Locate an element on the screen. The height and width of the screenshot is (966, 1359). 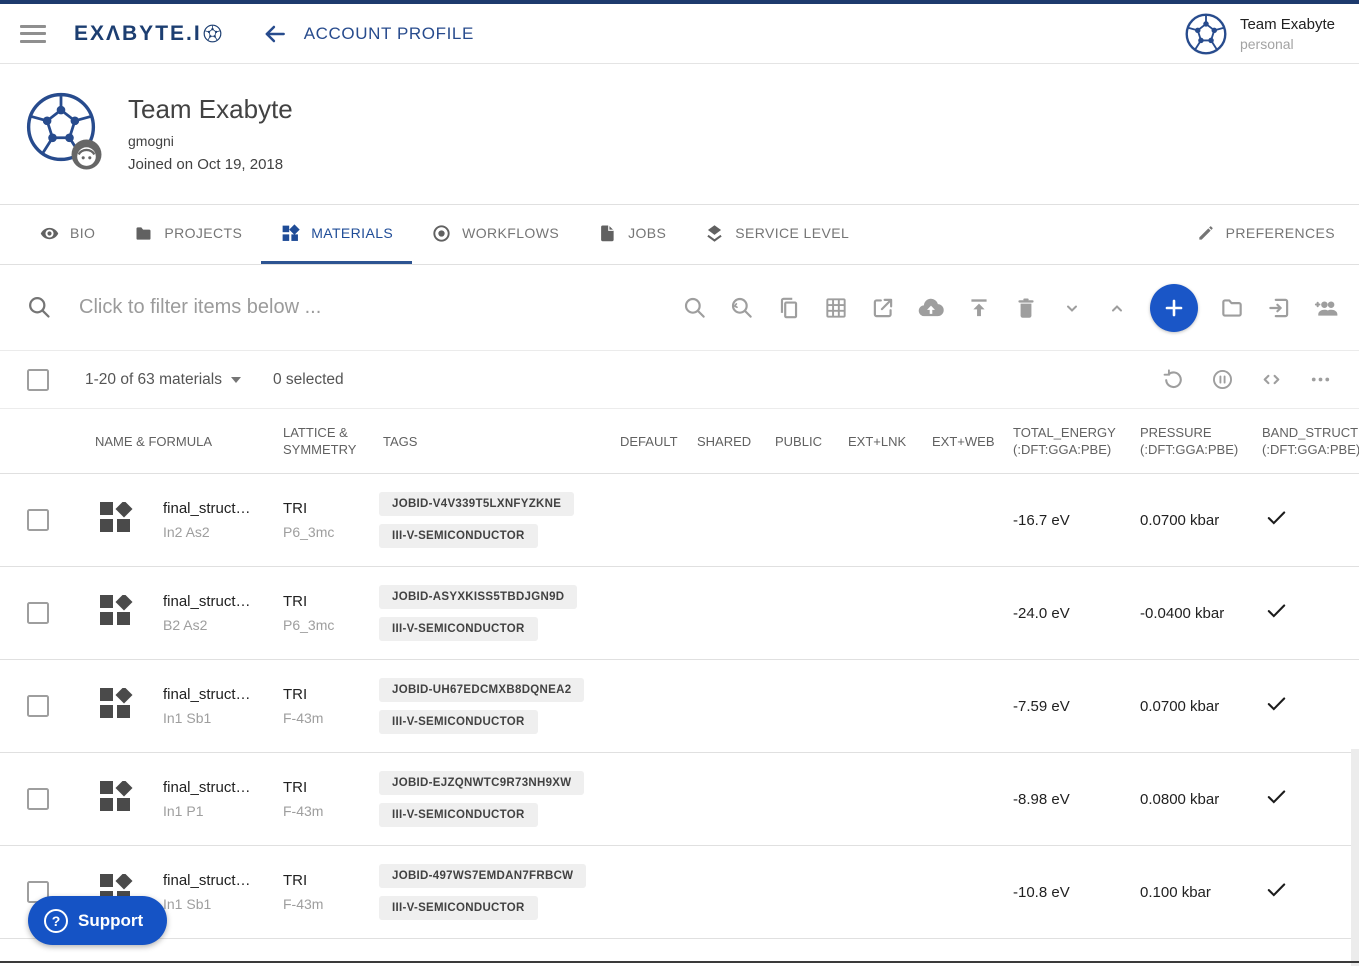
selection-bar: 1-20 of 63 materials 0 selected is located at coordinates (679, 380).